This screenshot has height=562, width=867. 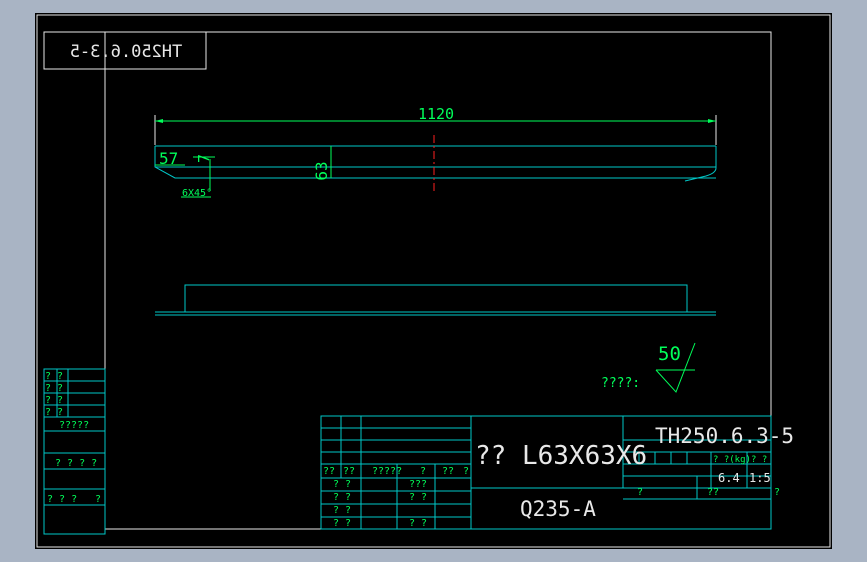 What do you see at coordinates (54, 388) in the screenshot?
I see `left-cell-2: ? ?` at bounding box center [54, 388].